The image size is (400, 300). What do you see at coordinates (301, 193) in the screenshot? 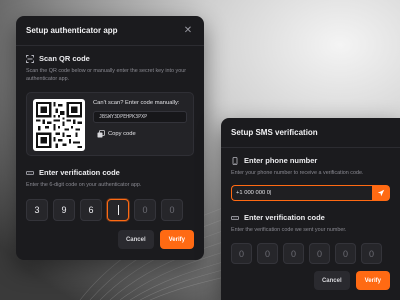
I see `phone-number-input: +1 000 000 0|` at bounding box center [301, 193].